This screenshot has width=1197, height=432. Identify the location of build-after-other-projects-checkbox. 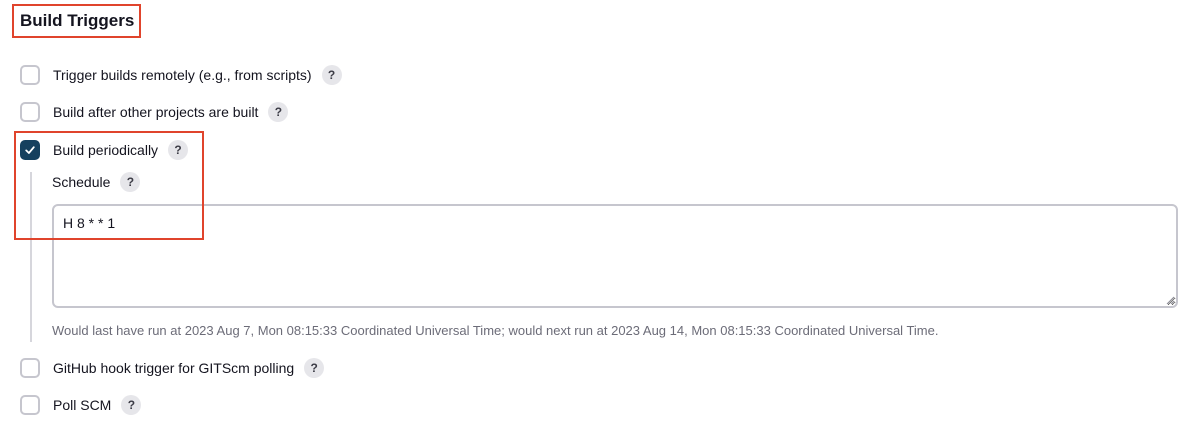
(30, 112).